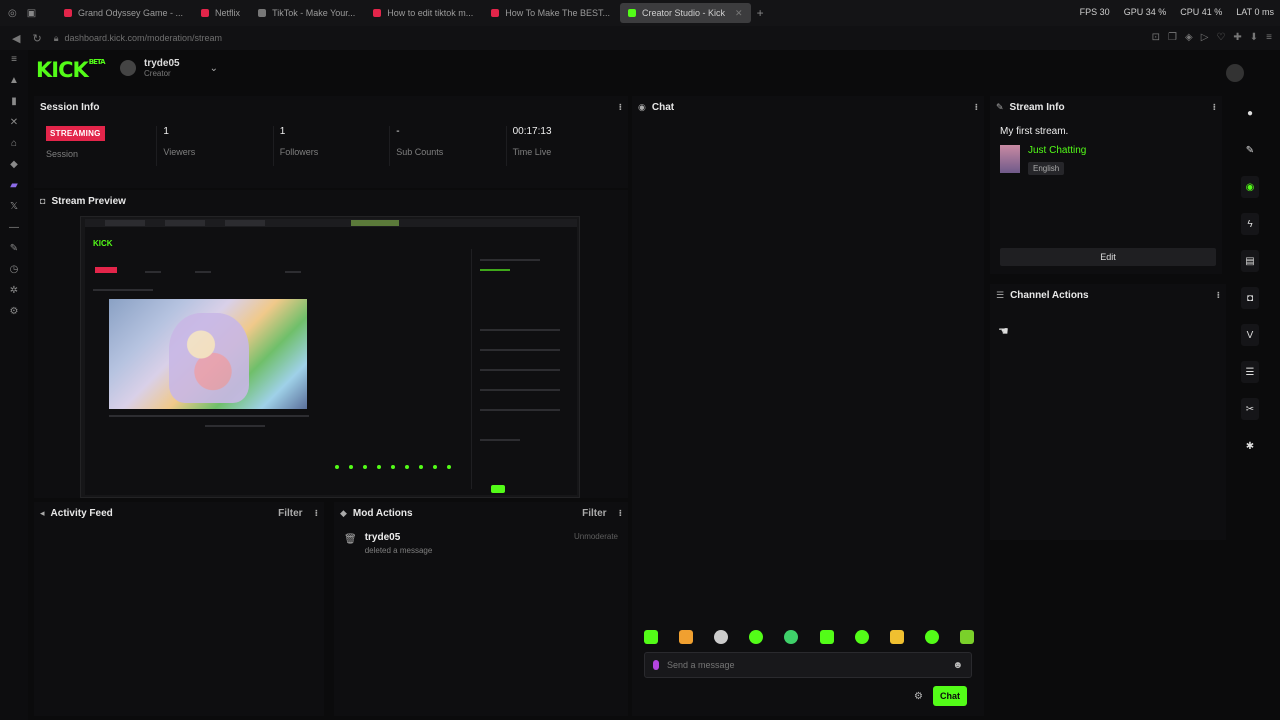 The image size is (1280, 720). What do you see at coordinates (1250, 298) in the screenshot?
I see `chat-bubble-icon: ◘` at bounding box center [1250, 298].